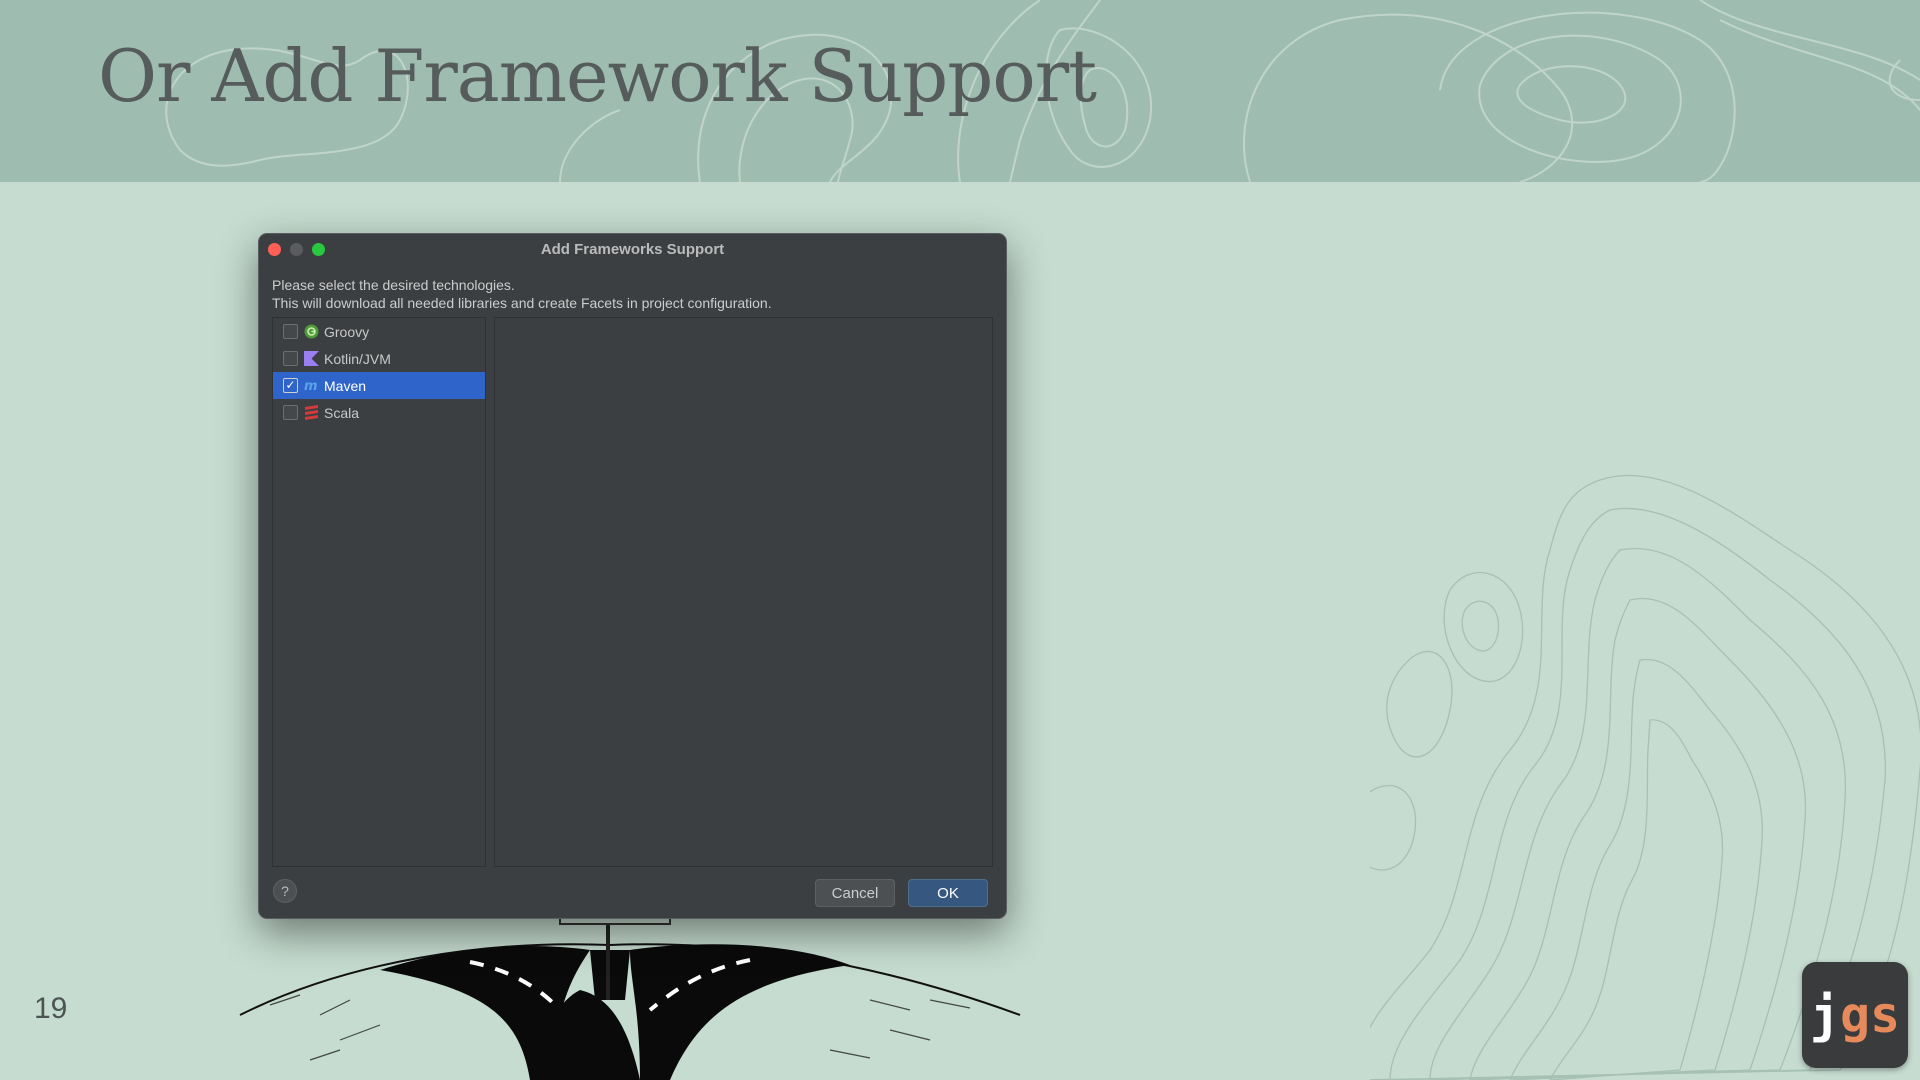 This screenshot has width=1920, height=1080. Describe the element at coordinates (855, 893) in the screenshot. I see `cancel-button: Cancel` at that location.